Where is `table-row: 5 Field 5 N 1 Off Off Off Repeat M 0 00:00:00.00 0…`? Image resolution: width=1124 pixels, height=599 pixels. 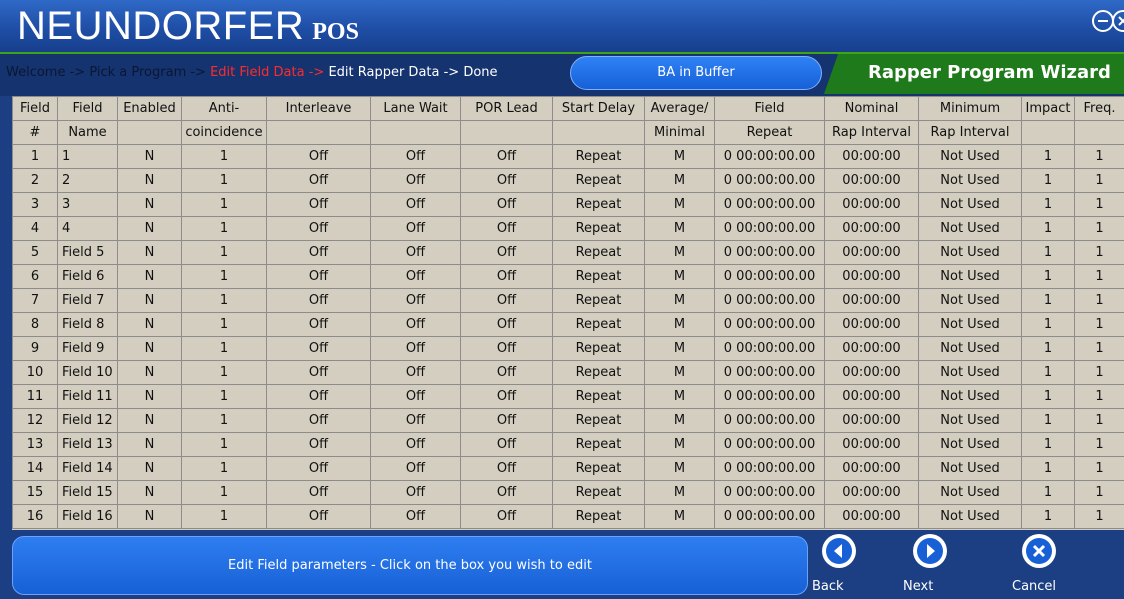
table-row: 5 Field 5 N 1 Off Off Off Repeat M 0 00:00:00.00 0… is located at coordinates (568, 252).